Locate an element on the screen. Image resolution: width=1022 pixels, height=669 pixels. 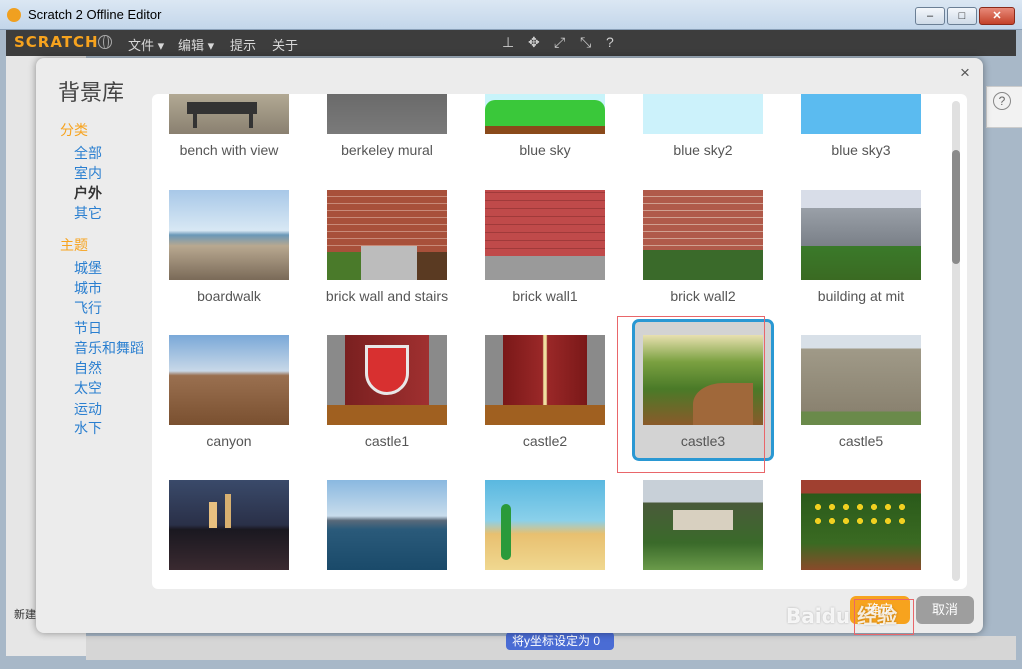
window-title: Scratch 2 Offline Editor is located at coordinates (95, 14).